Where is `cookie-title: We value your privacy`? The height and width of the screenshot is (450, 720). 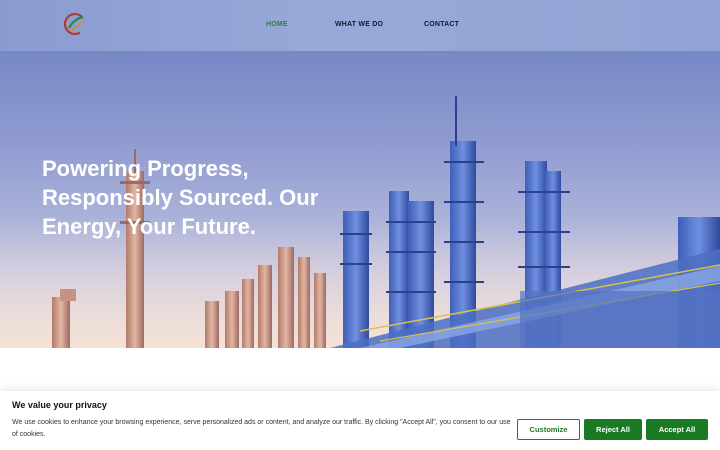 cookie-title: We value your privacy is located at coordinates (59, 405).